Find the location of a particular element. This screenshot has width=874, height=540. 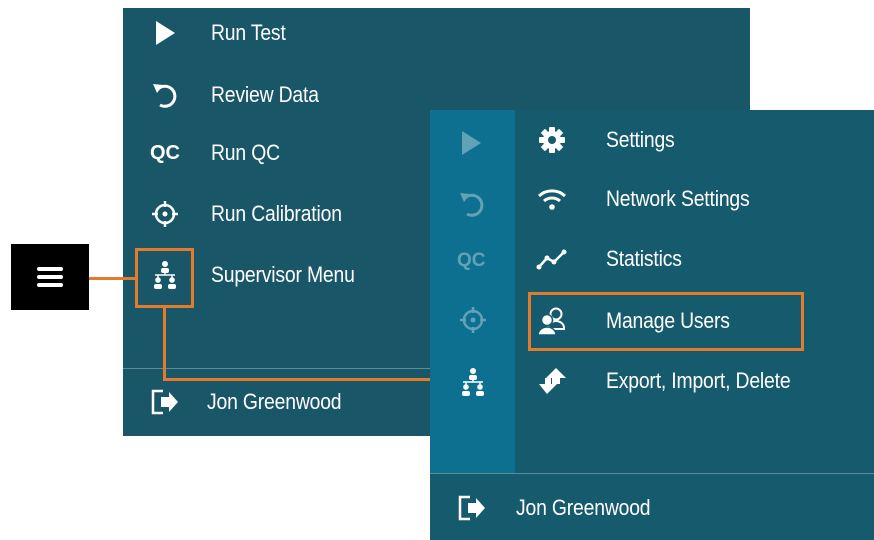

menu-item-review-data: Review Data is located at coordinates (239, 95).